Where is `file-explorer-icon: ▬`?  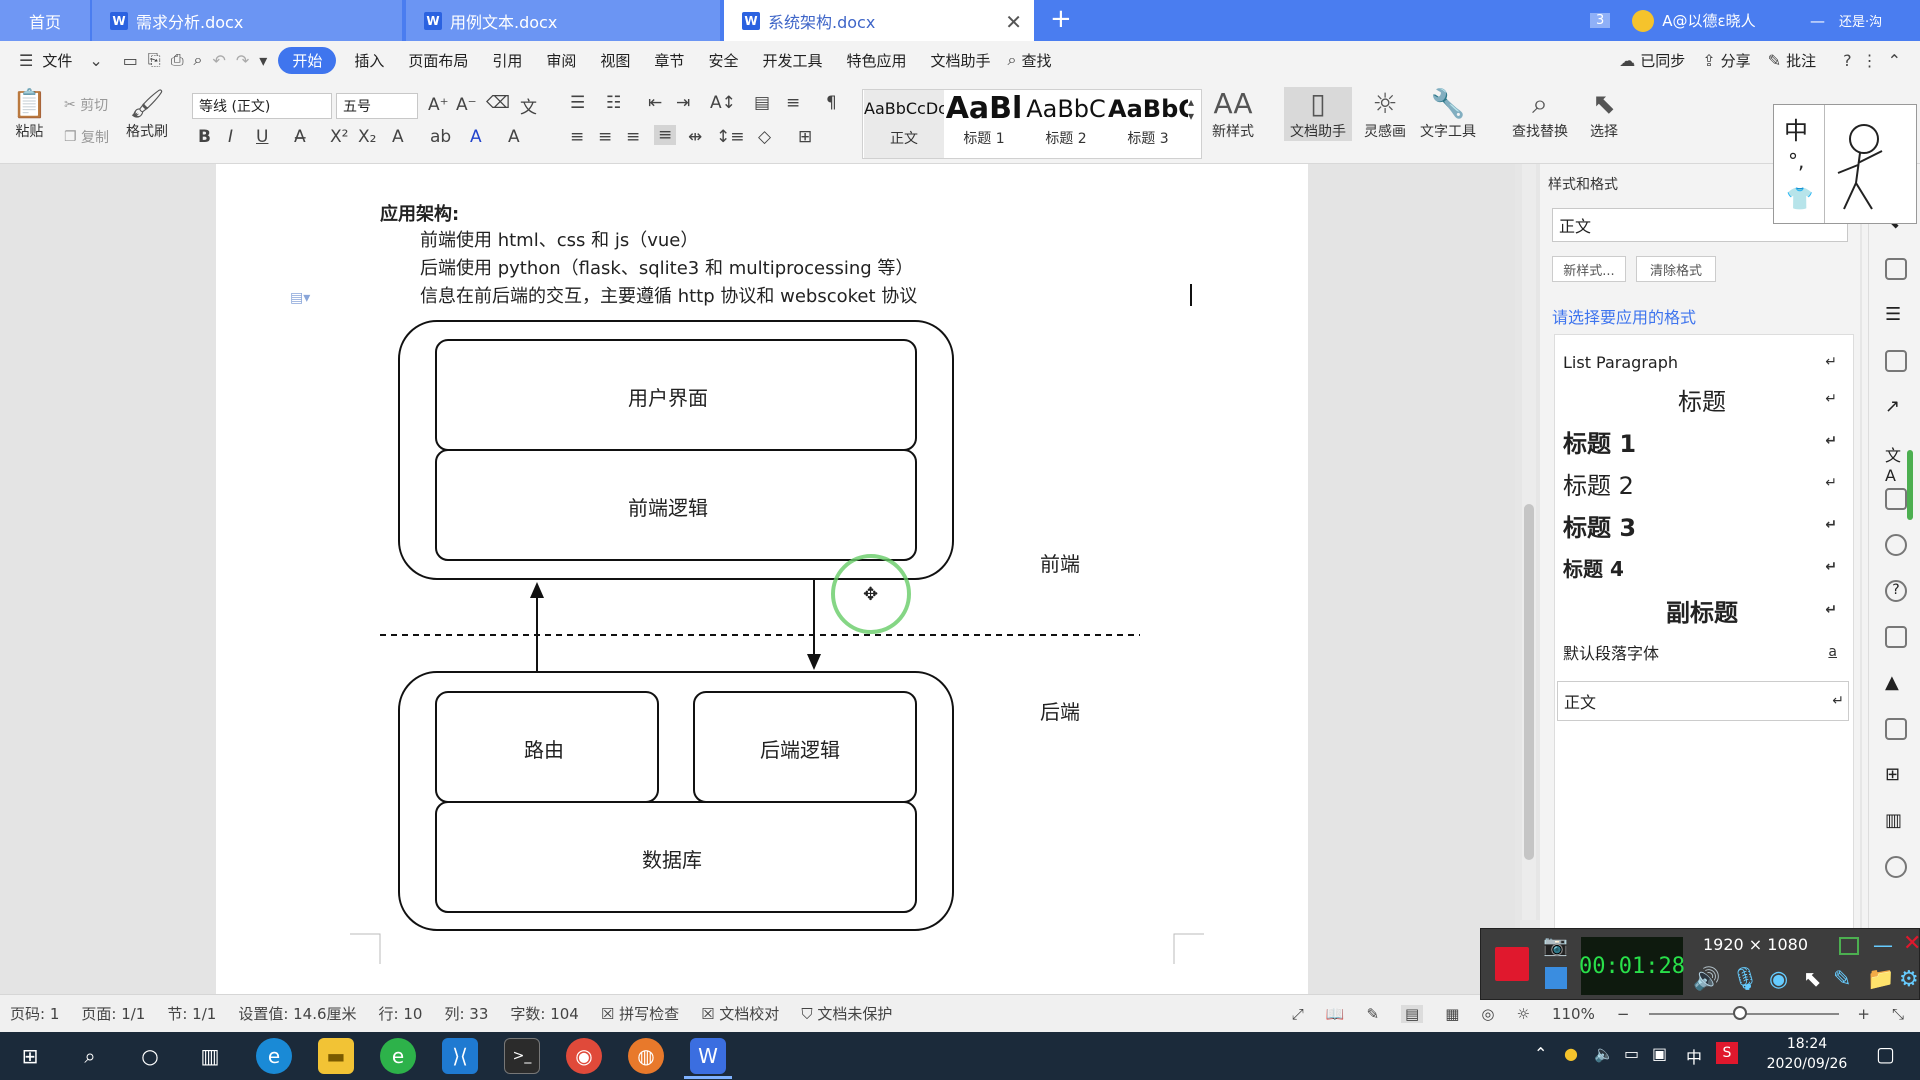
file-explorer-icon: ▬ is located at coordinates (336, 1056).